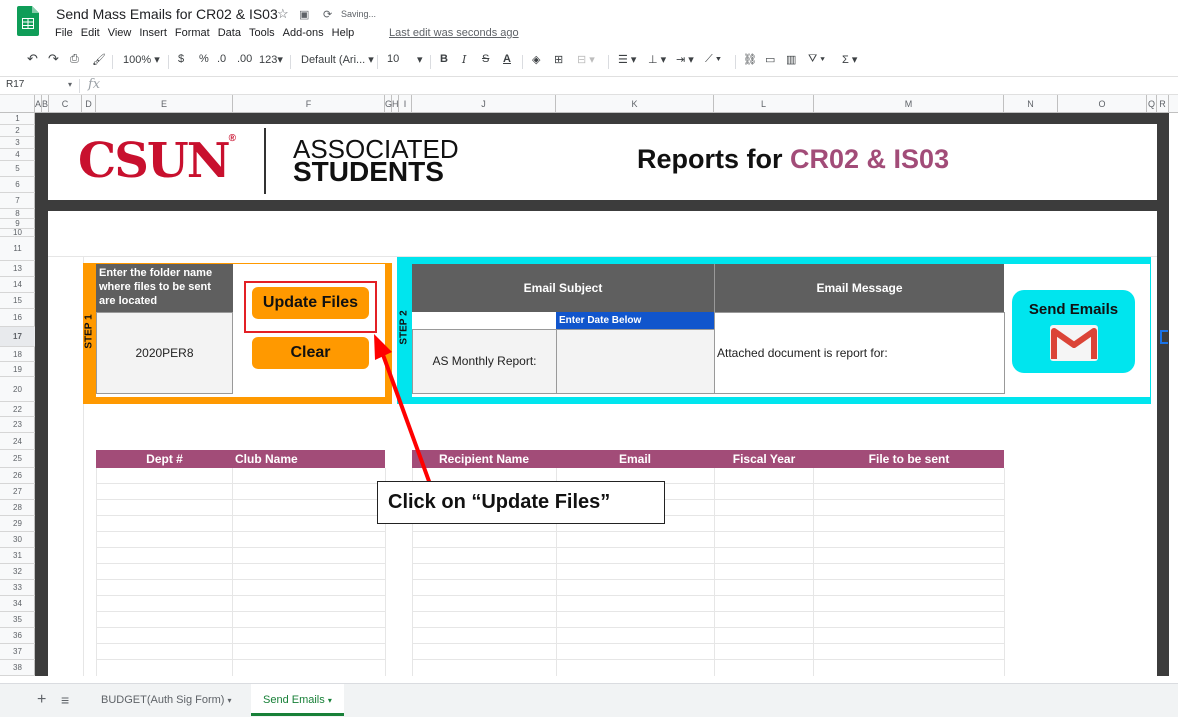 The width and height of the screenshot is (1178, 717). Describe the element at coordinates (750, 59) in the screenshot. I see `insert-link-icon: ⛓` at that location.